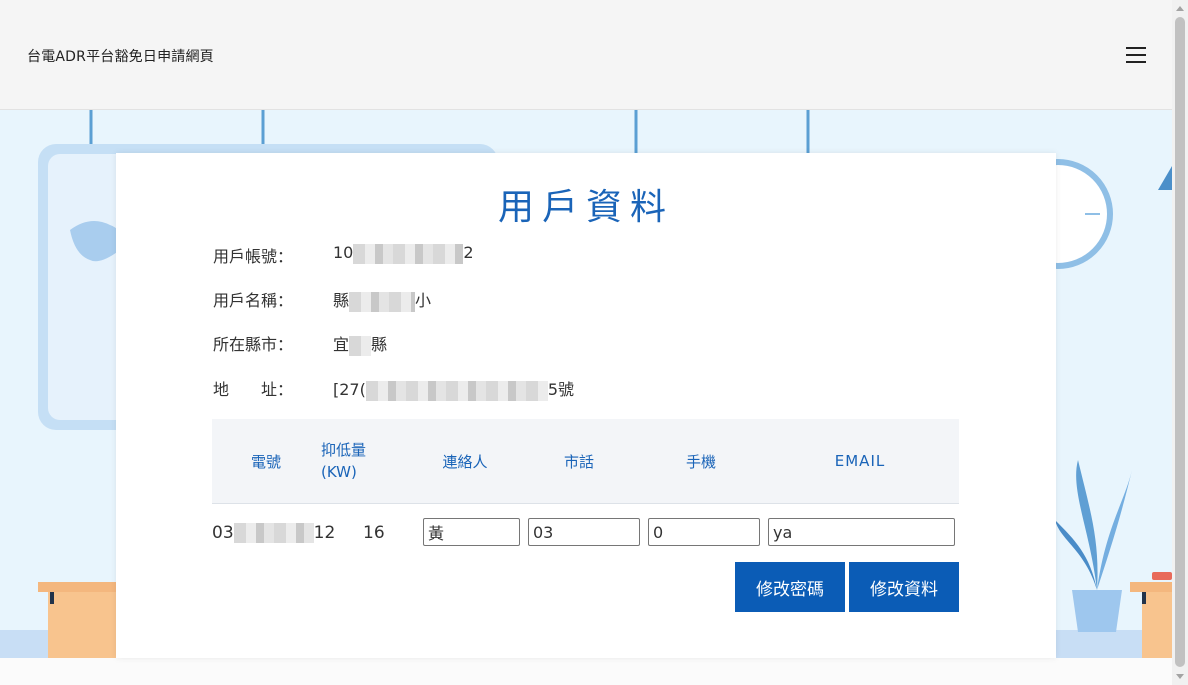  What do you see at coordinates (700, 461) in the screenshot?
I see `column-header-mobile: 手機` at bounding box center [700, 461].